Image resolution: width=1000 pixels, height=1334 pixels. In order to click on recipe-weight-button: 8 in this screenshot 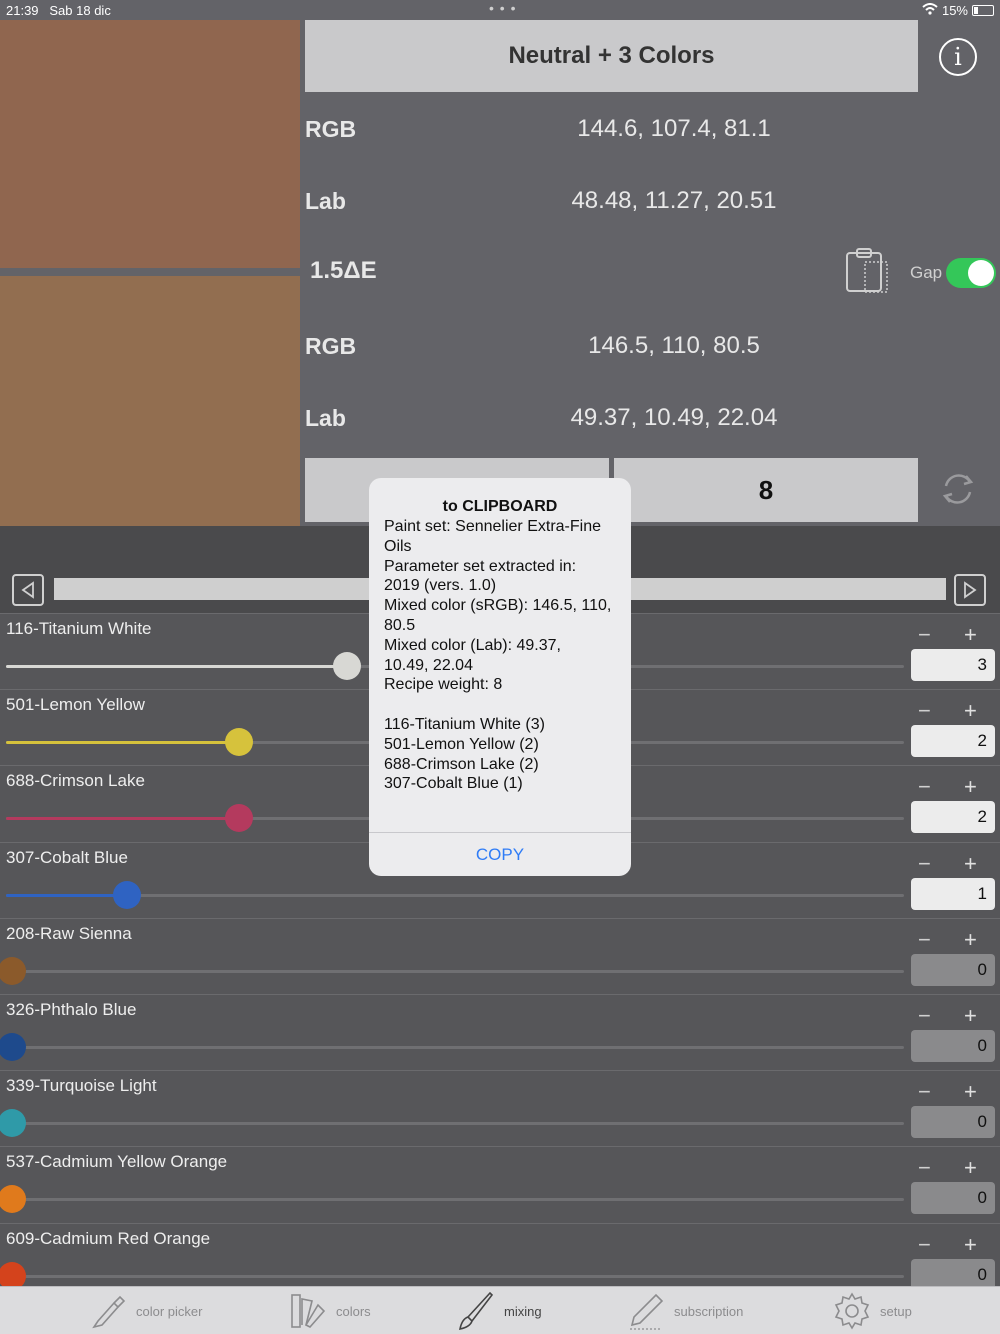, I will do `click(766, 490)`.